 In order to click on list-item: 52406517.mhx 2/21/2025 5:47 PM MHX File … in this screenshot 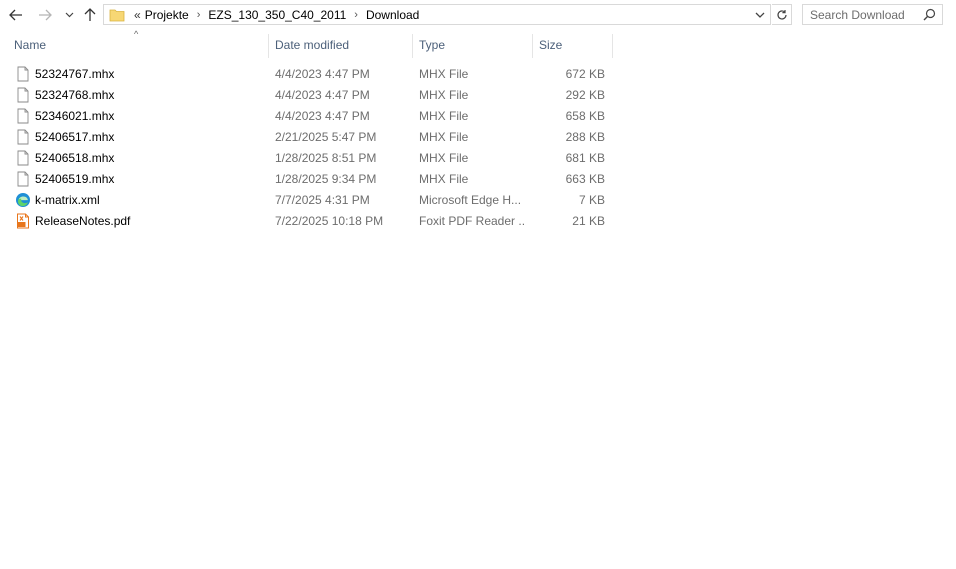, I will do `click(306, 137)`.